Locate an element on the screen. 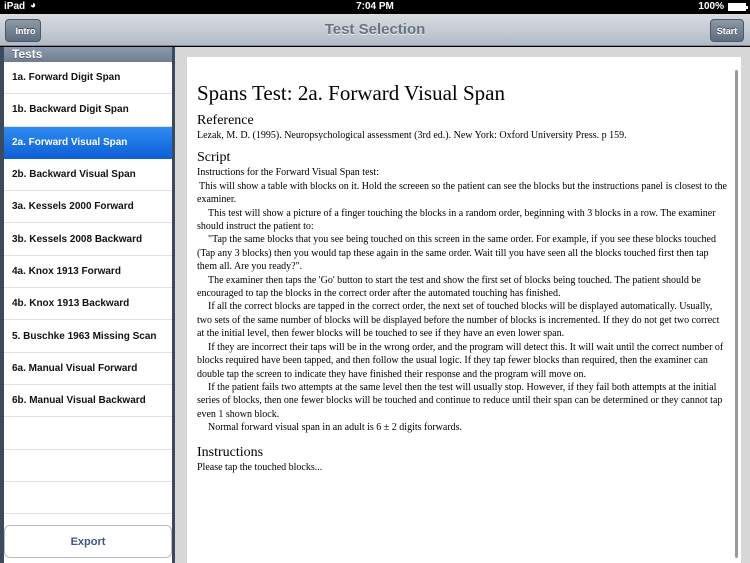  list-item-label: 5. Buschke 1963 Missing Scan is located at coordinates (84, 336).